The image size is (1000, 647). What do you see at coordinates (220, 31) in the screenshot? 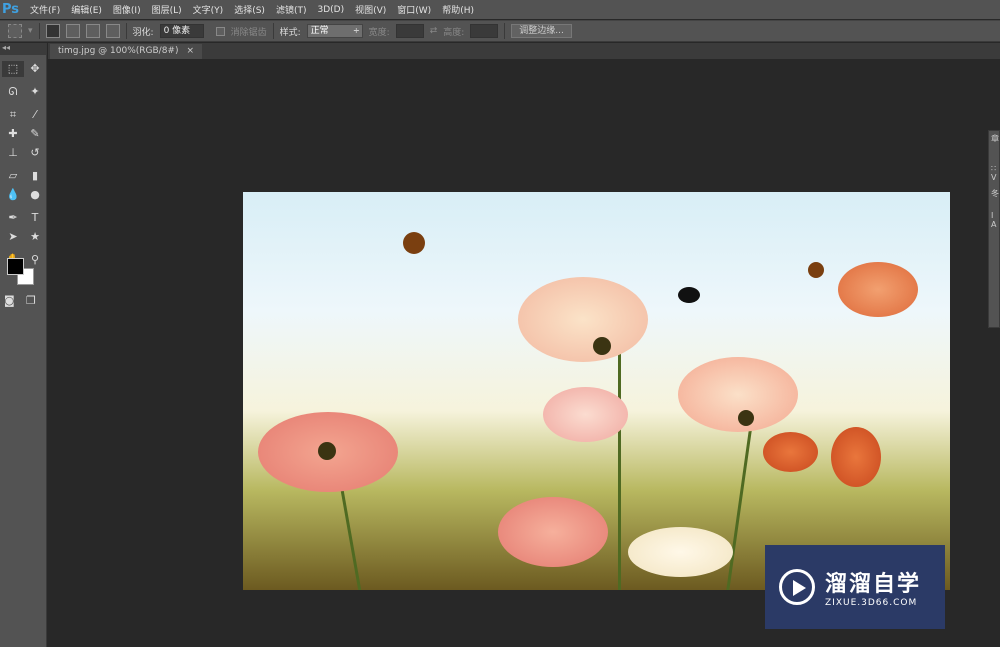
I see `antialias-checkbox` at bounding box center [220, 31].